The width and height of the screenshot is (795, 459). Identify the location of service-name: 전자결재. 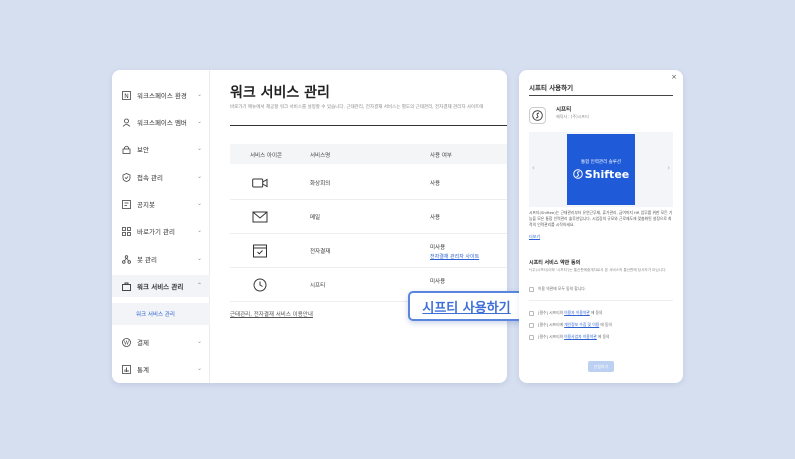
(320, 252).